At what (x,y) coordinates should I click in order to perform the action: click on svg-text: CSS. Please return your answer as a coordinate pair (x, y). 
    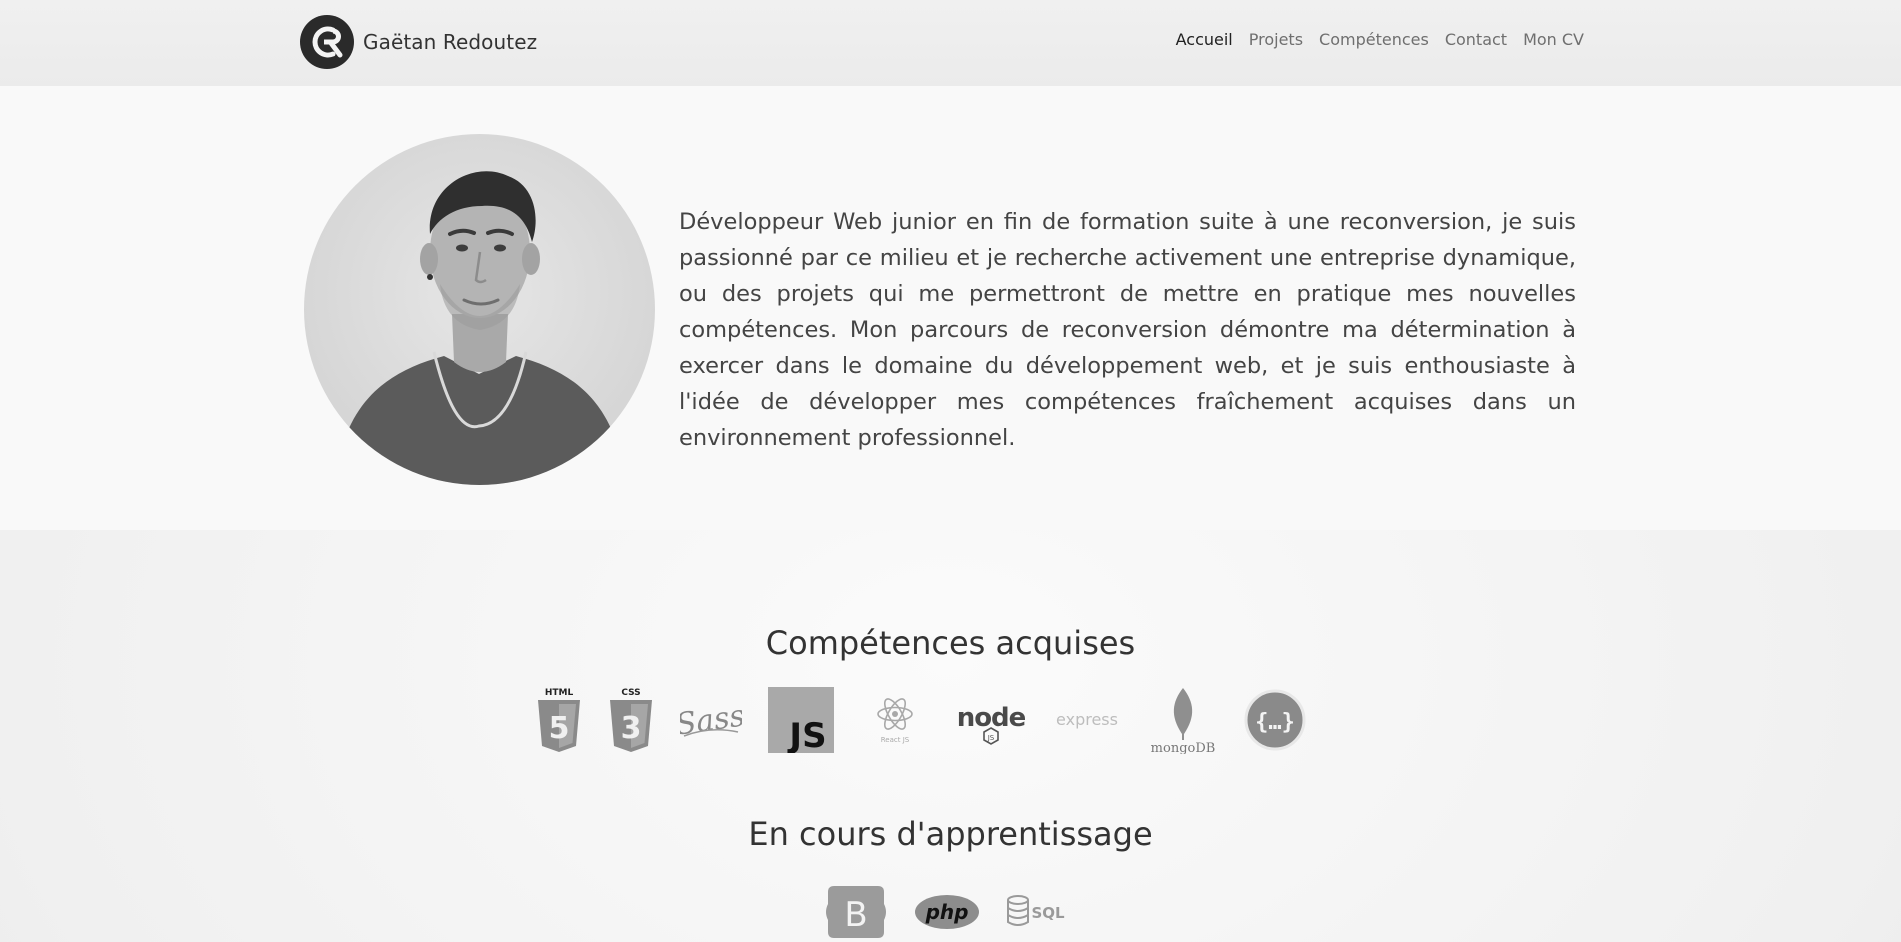
    Looking at the image, I should click on (630, 693).